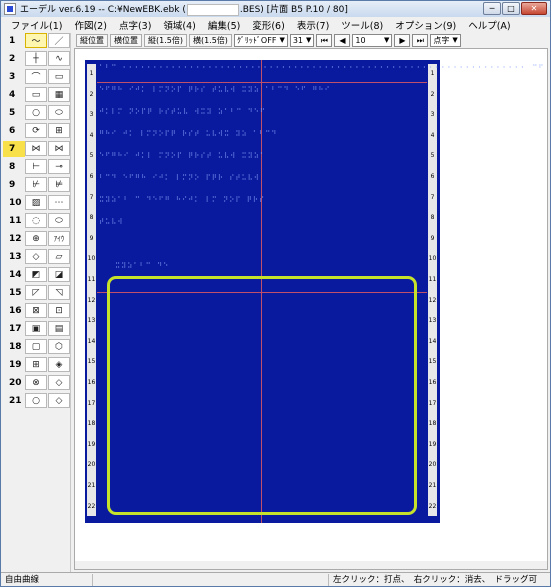 This screenshot has width=551, height=587. Describe the element at coordinates (91, 73) in the screenshot. I see `line-number: 1` at that location.